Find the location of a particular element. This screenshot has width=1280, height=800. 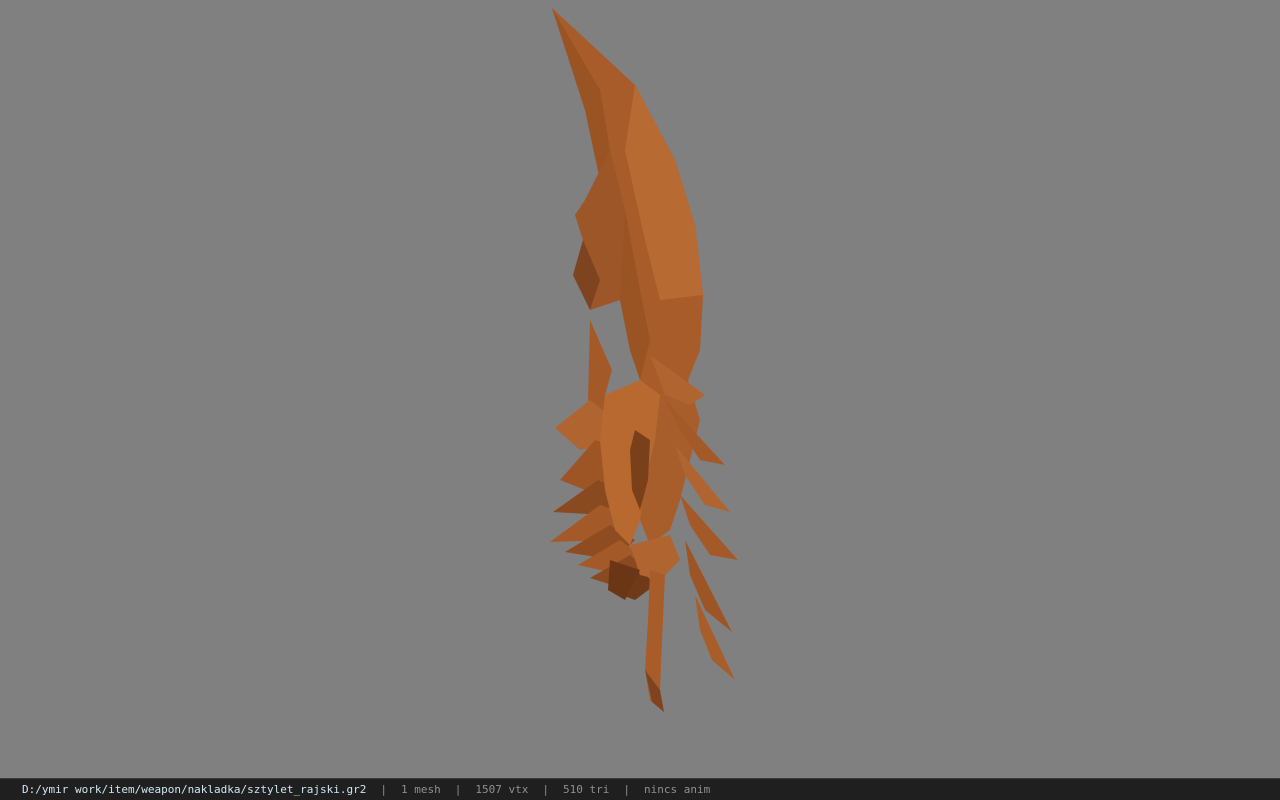

anim-status: nincs anim is located at coordinates (677, 789).